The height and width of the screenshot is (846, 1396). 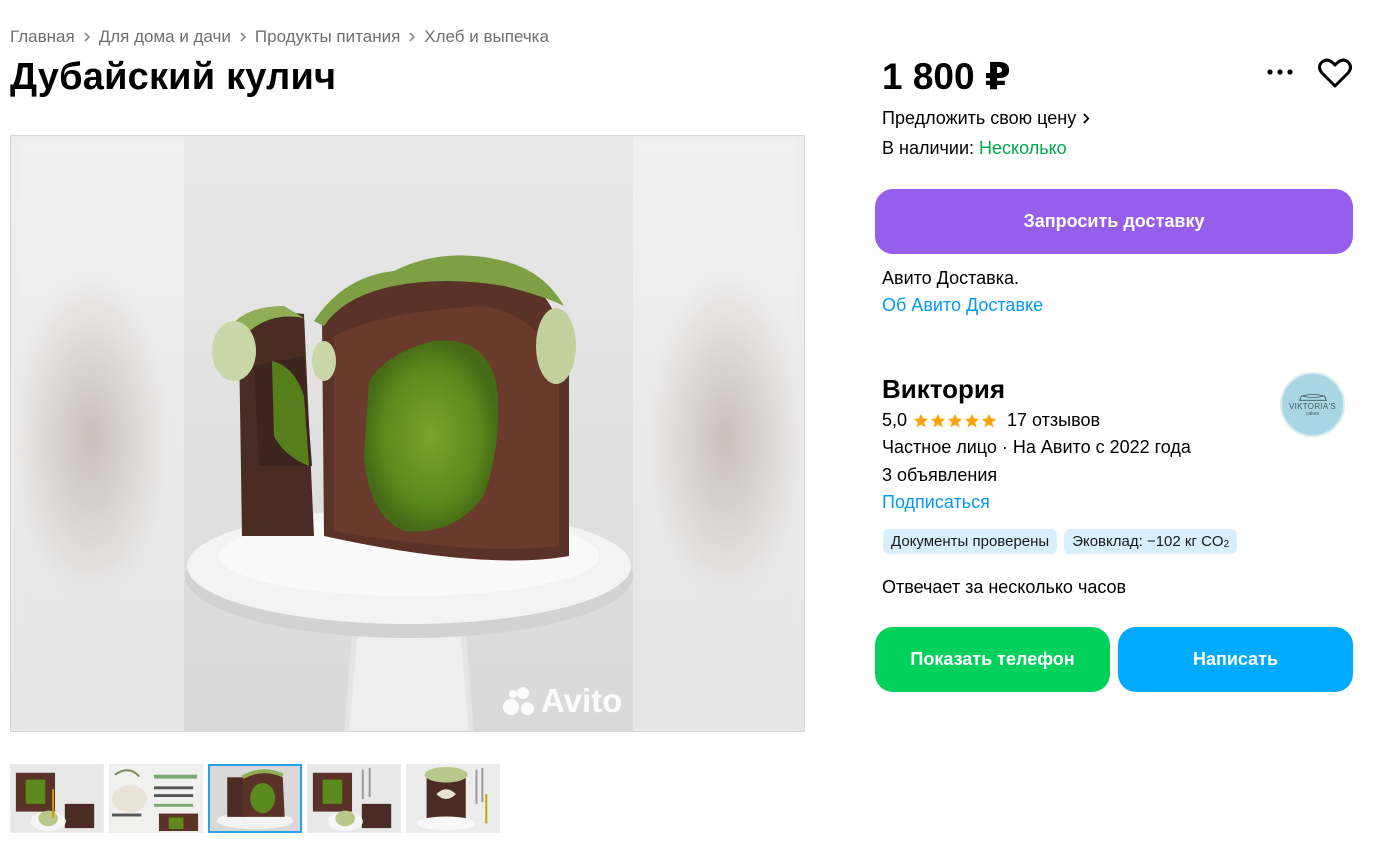 What do you see at coordinates (939, 475) in the screenshot?
I see `seller-ads-count: 3 объявления` at bounding box center [939, 475].